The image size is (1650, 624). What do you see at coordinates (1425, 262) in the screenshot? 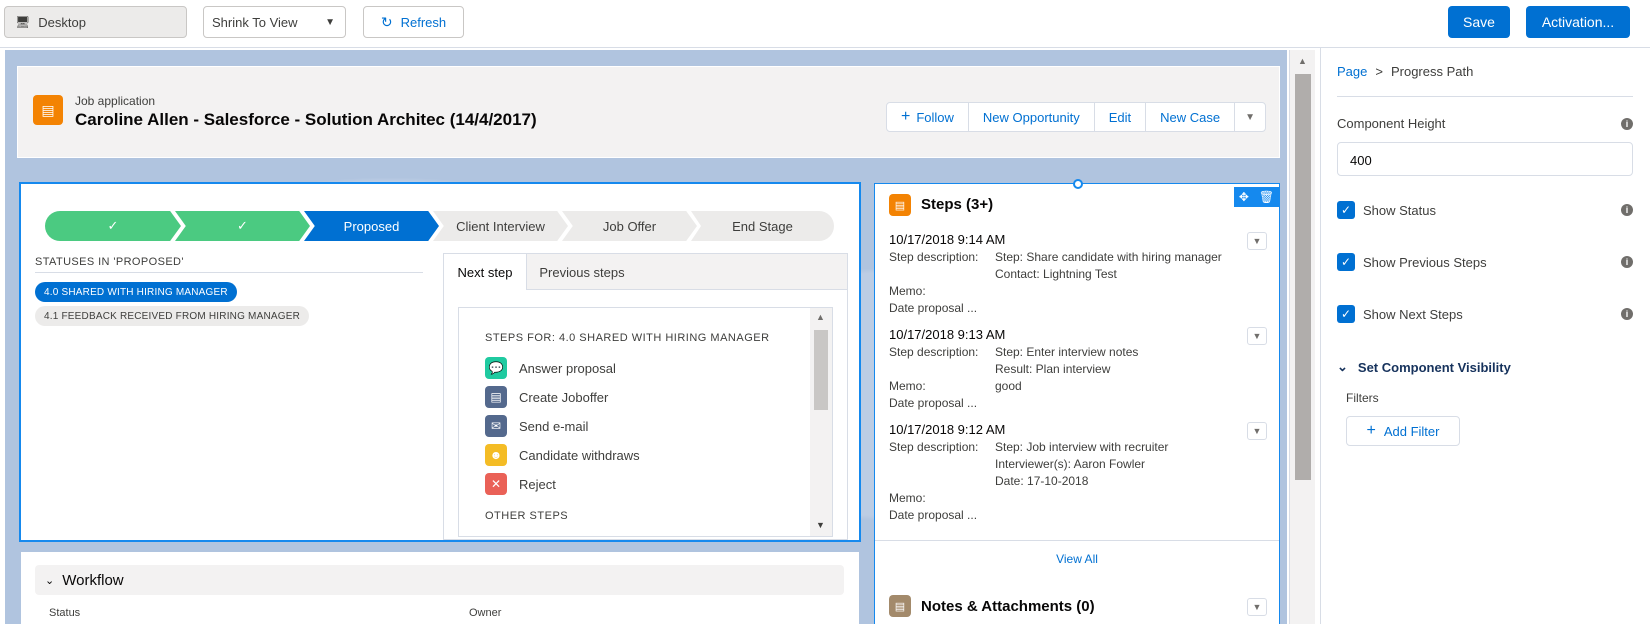
I see `show-previous-steps-label: Show Previous Steps` at bounding box center [1425, 262].